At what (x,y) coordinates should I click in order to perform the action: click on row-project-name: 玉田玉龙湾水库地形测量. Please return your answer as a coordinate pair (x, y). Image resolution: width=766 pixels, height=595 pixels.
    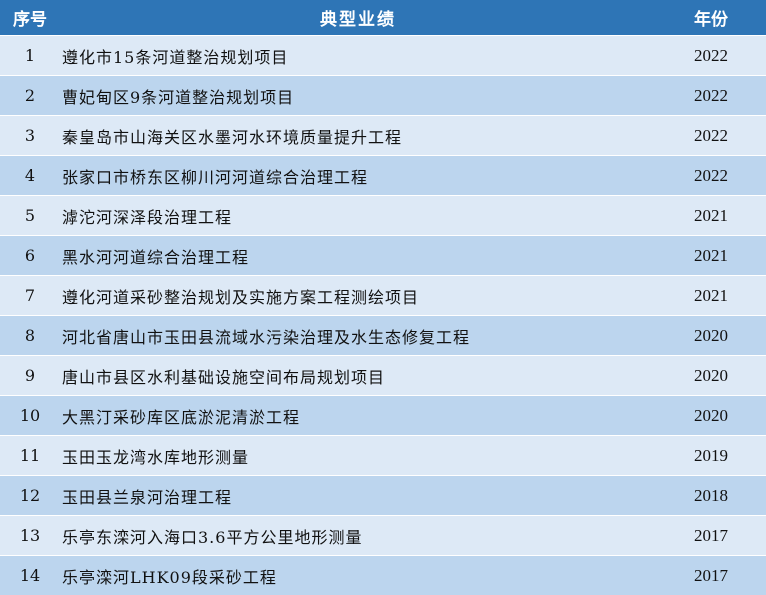
    Looking at the image, I should click on (156, 457).